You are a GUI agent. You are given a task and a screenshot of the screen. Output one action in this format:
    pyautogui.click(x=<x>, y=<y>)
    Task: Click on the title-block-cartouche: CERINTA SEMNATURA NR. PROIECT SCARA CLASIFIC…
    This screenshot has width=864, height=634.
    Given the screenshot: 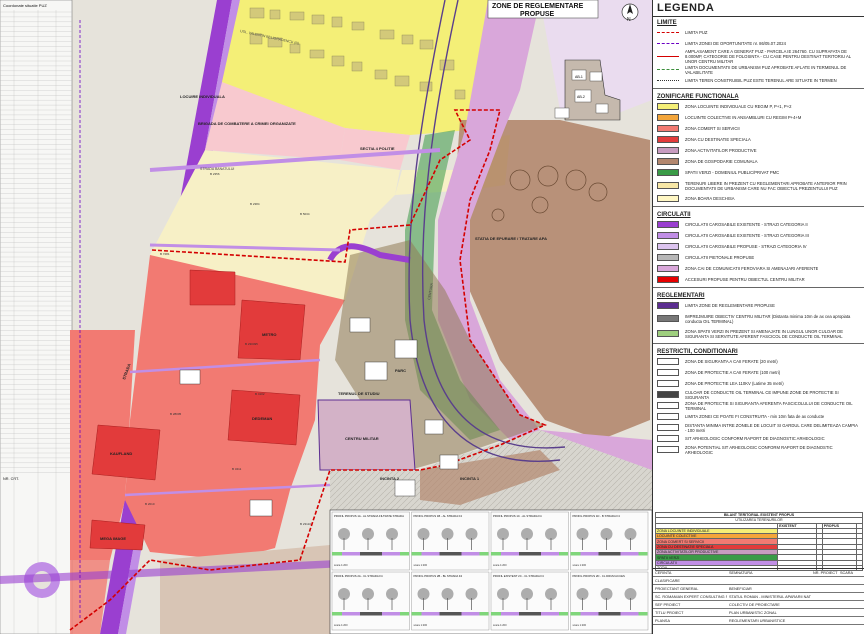 What is the action you would take?
    pyautogui.click(x=758, y=601)
    